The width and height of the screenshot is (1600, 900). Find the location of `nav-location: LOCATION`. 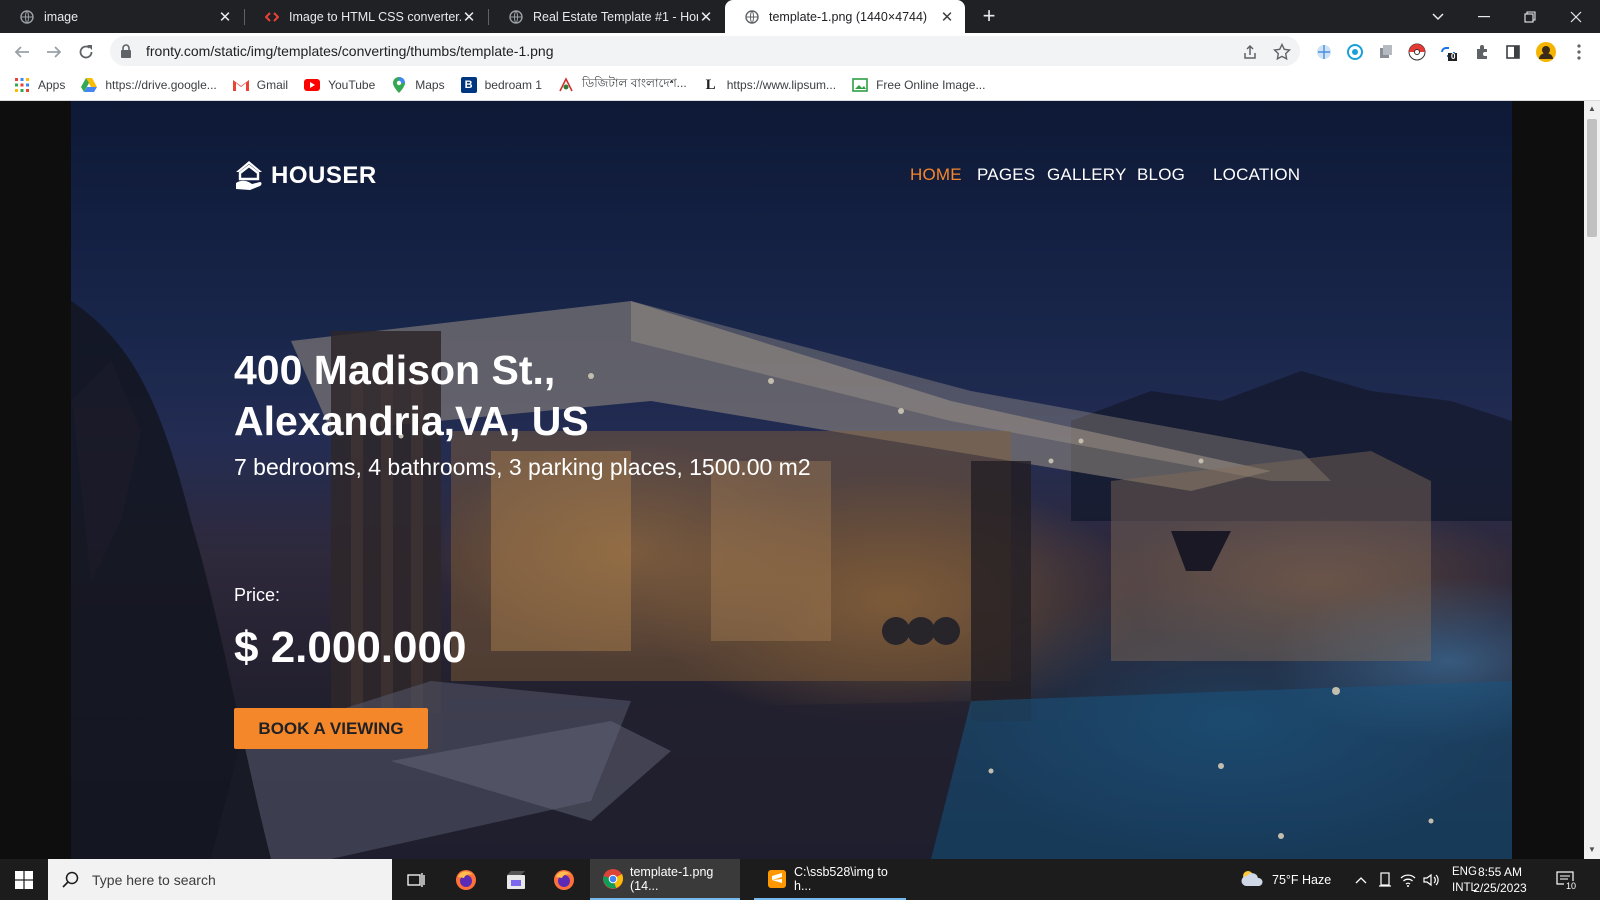

nav-location: LOCATION is located at coordinates (1256, 175).